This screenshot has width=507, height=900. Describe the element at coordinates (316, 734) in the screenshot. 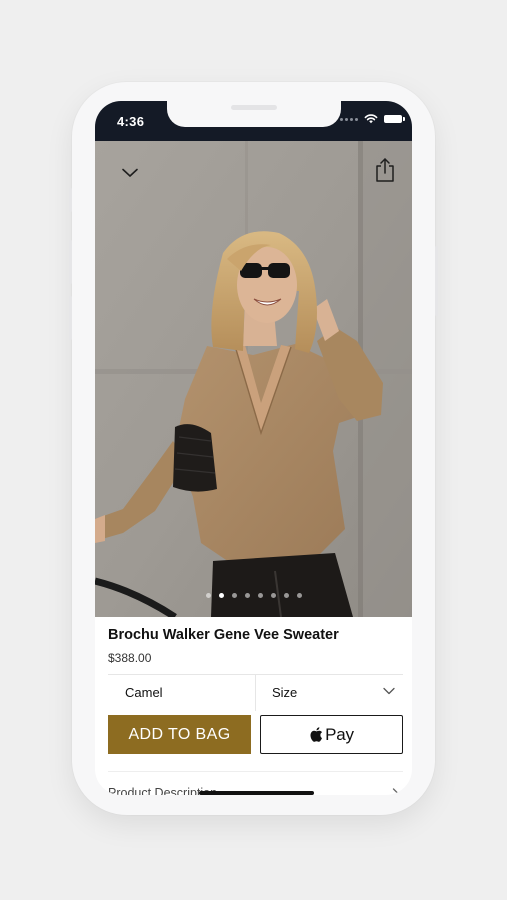

I see `apple-logo-icon` at that location.